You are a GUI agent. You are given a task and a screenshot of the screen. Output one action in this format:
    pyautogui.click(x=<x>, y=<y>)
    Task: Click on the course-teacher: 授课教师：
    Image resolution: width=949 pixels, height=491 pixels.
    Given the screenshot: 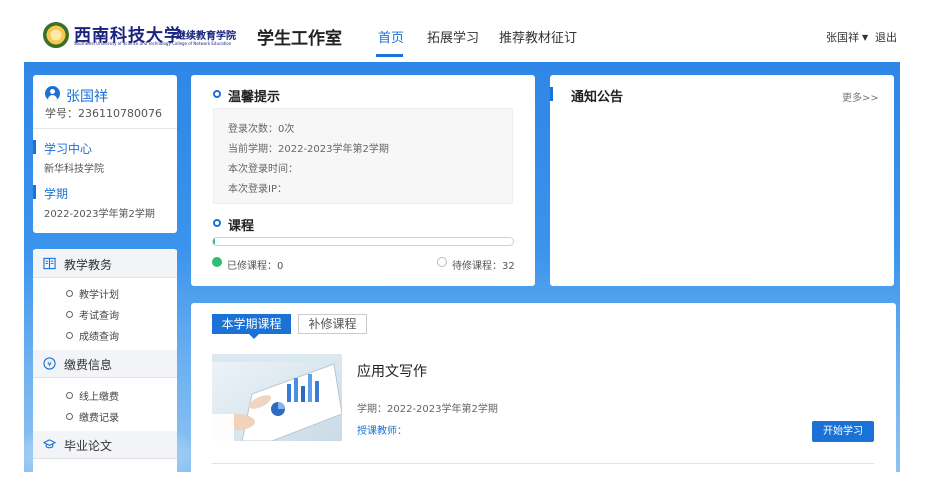 What is the action you would take?
    pyautogui.click(x=382, y=431)
    